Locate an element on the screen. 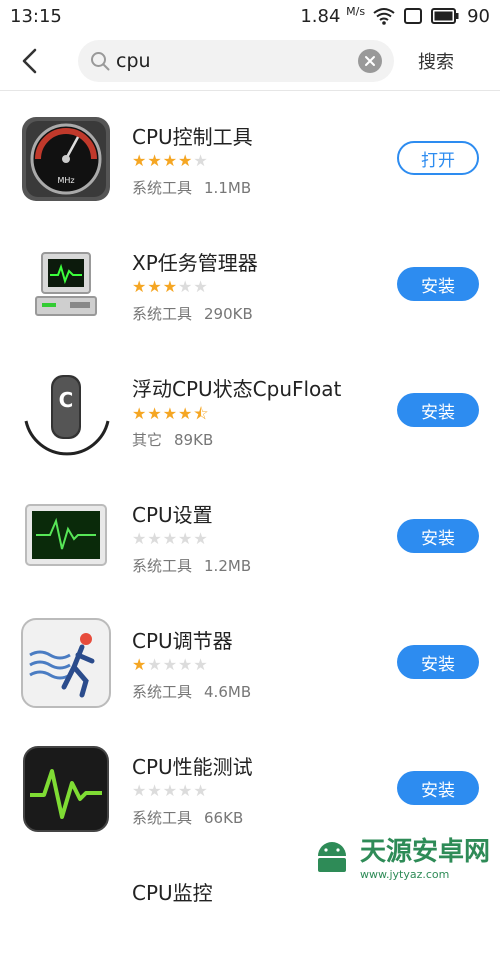 The width and height of the screenshot is (500, 973). watermark-text: 天源安卓网 is located at coordinates (425, 849).